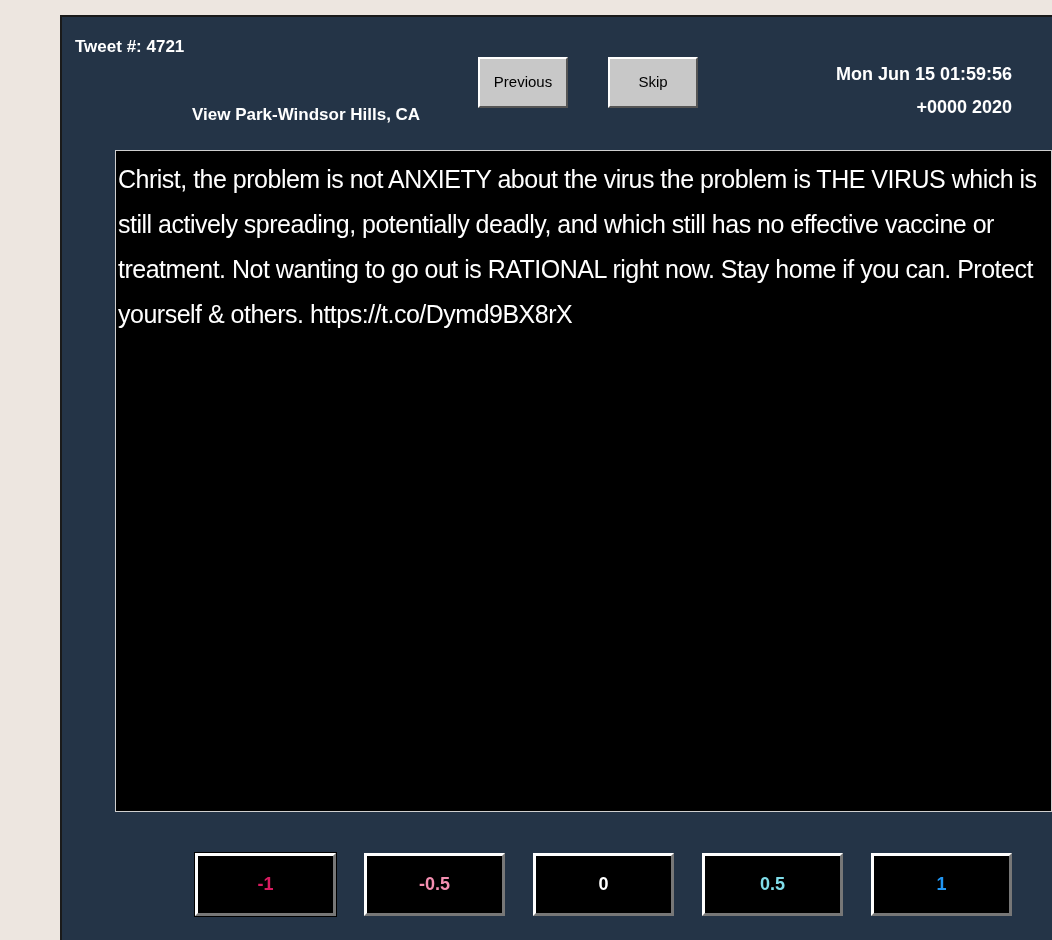  Describe the element at coordinates (964, 107) in the screenshot. I see `tweet-year: +0000 2020` at that location.